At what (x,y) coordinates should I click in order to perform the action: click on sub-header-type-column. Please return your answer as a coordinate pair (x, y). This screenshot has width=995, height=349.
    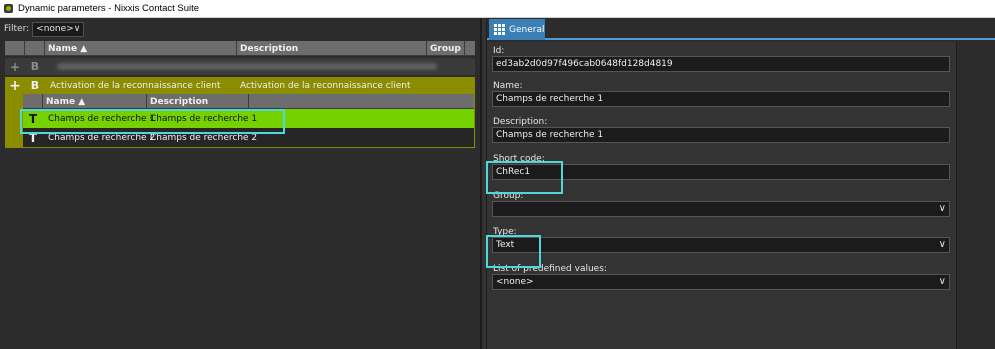
    Looking at the image, I should click on (33, 101).